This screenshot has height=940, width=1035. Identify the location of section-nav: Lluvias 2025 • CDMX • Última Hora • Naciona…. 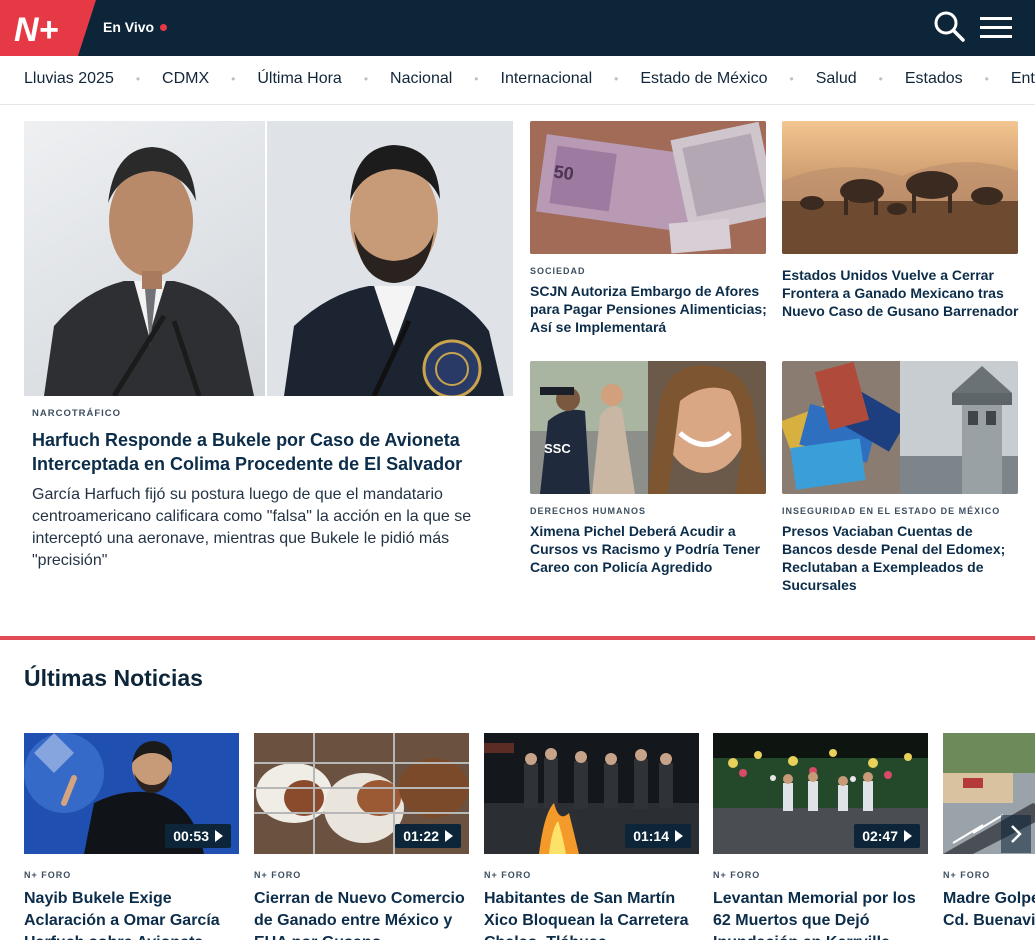
(517, 80).